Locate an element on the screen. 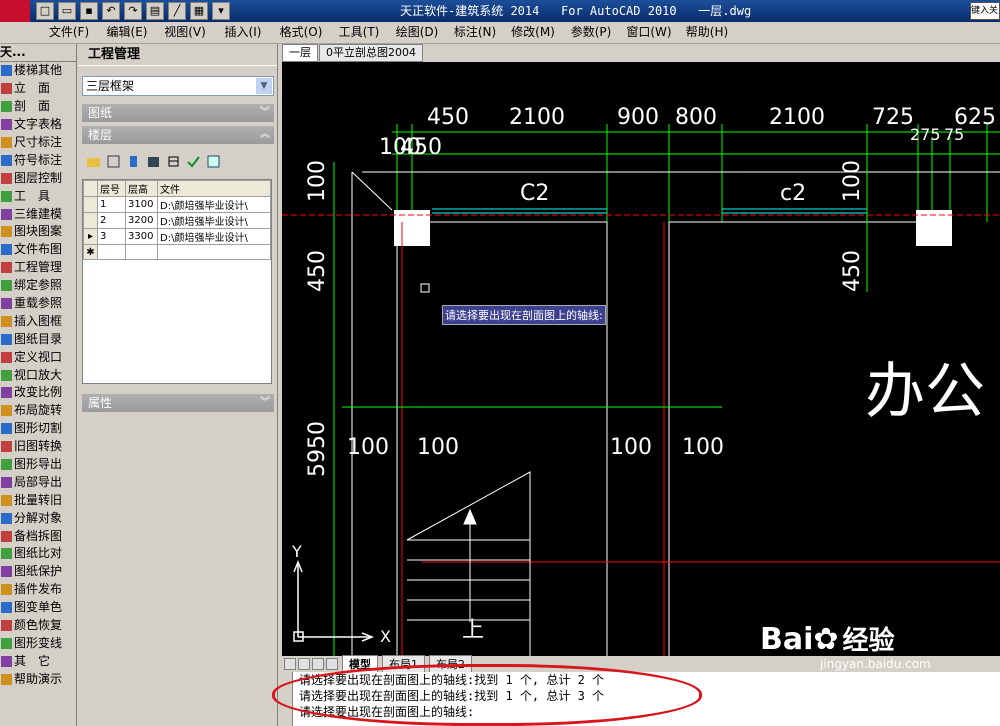 Image resolution: width=1000 pixels, height=726 pixels. tool-label: 工程管理 is located at coordinates (38, 267).